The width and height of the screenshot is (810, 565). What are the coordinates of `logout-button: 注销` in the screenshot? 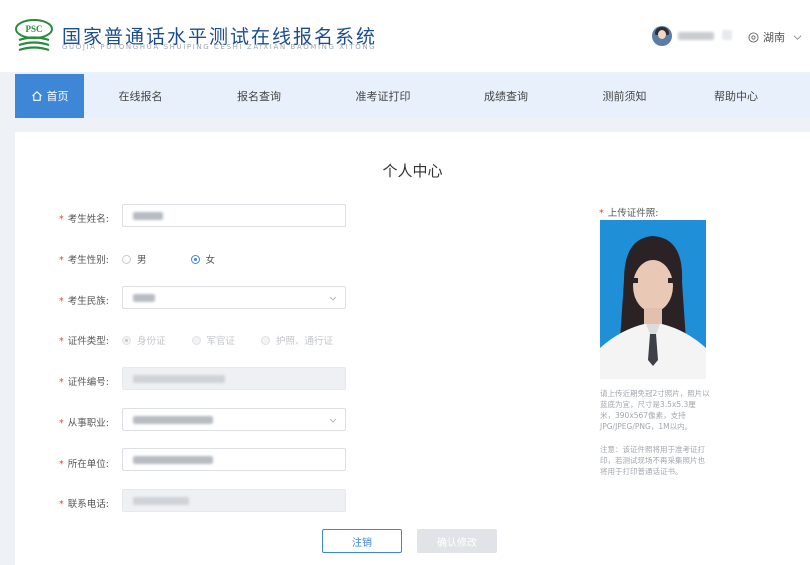 It's located at (362, 541).